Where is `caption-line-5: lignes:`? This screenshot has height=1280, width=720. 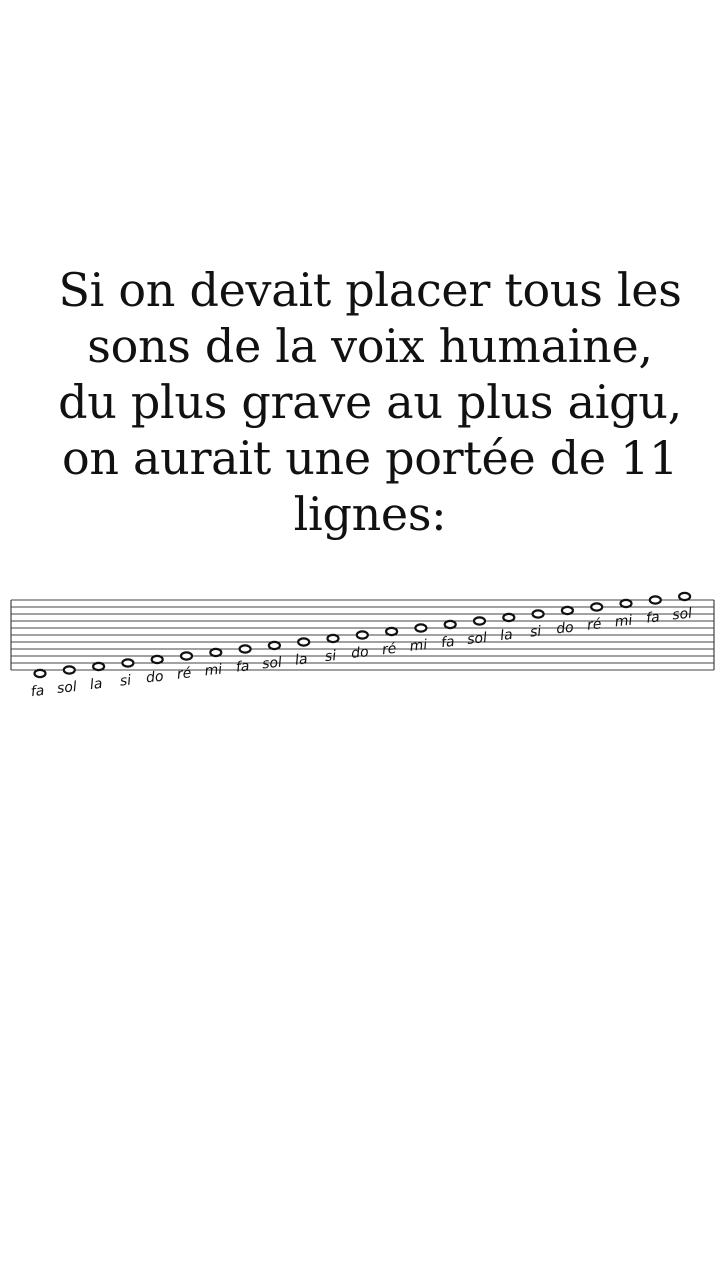
caption-line-5: lignes: is located at coordinates (370, 514).